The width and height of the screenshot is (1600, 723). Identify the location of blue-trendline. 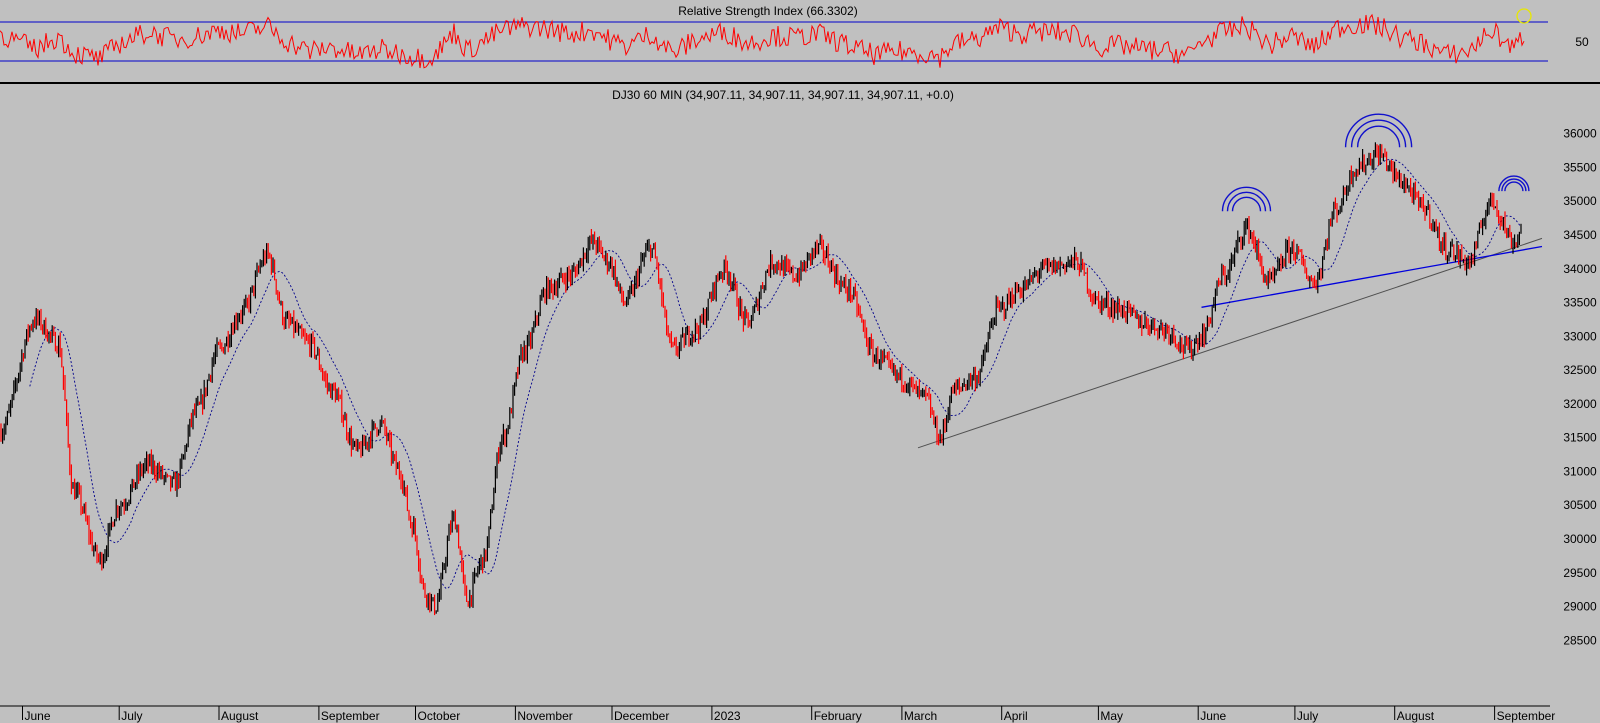
(1372, 276).